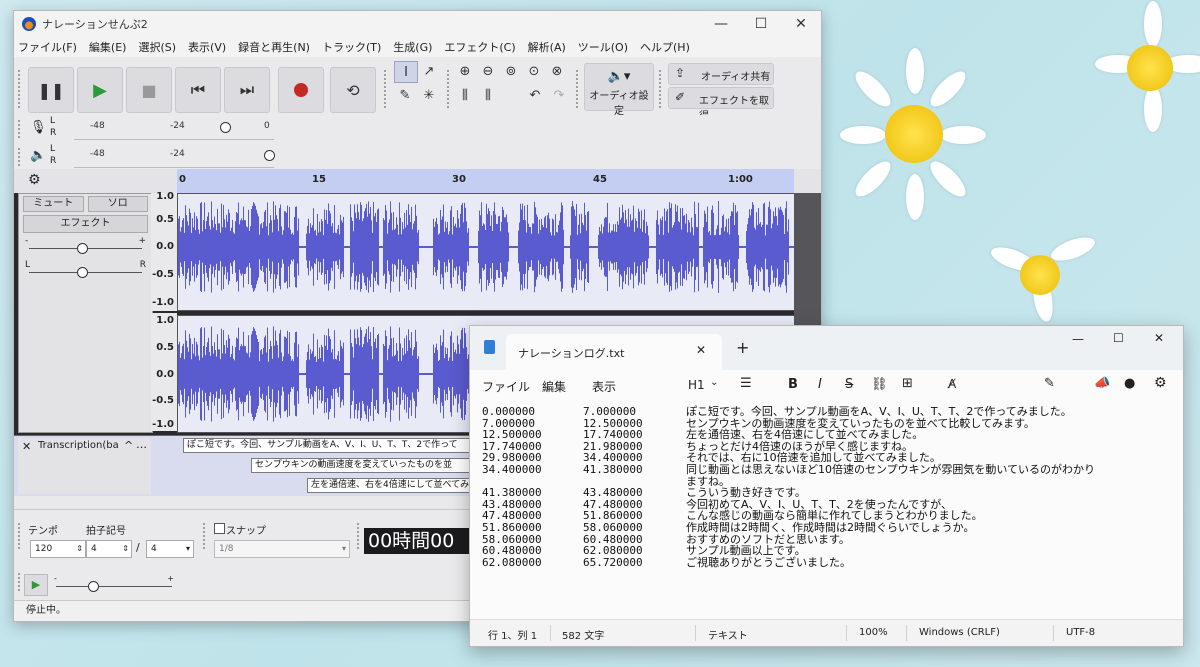 The height and width of the screenshot is (667, 1200). Describe the element at coordinates (198, 90) in the screenshot. I see `skip-to-start-button: ⏮` at that location.